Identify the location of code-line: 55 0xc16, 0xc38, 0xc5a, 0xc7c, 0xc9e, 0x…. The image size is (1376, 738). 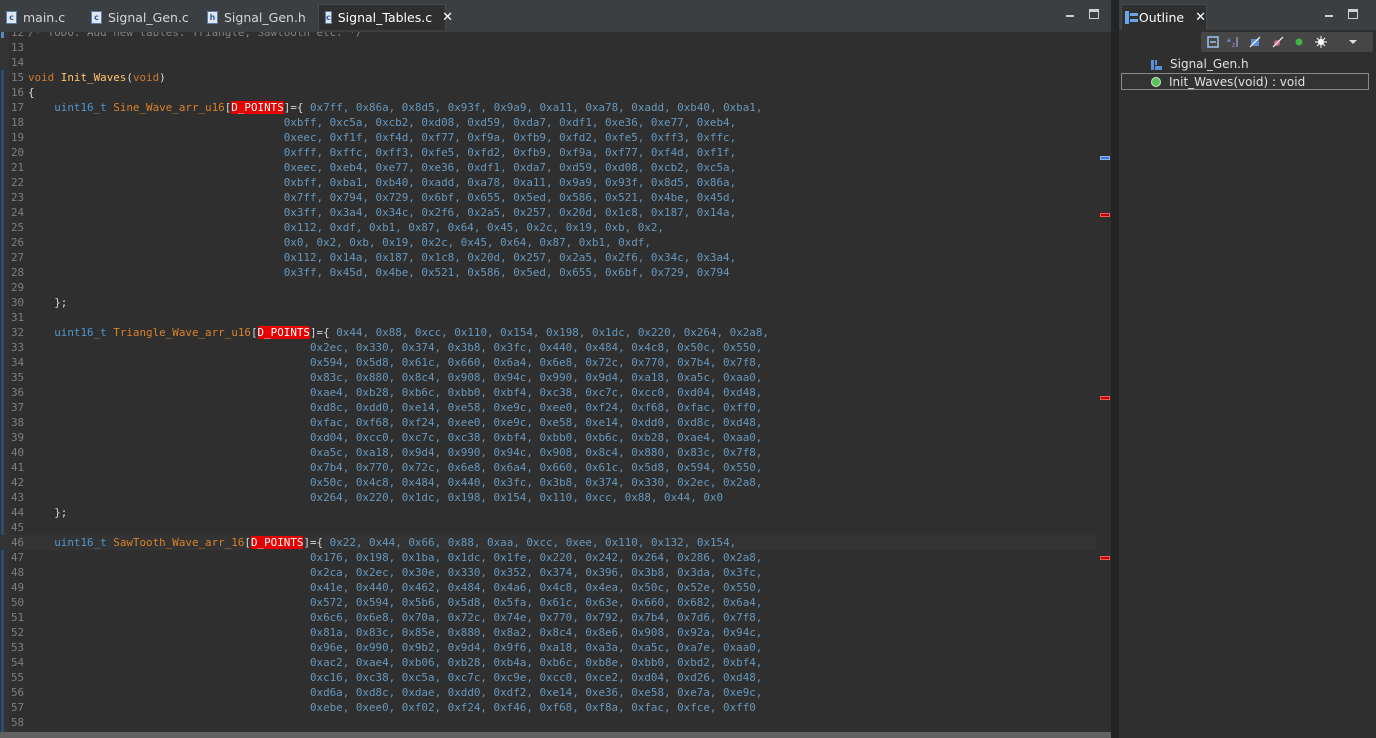
(548, 677).